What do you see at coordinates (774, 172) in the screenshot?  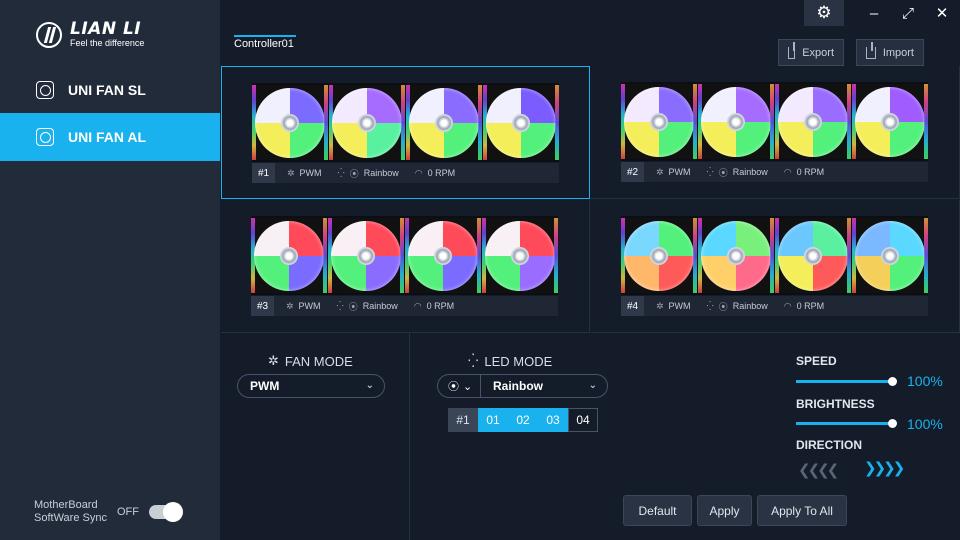 I see `group-status-bar: #2 ✲ PWM ⁛ ⦿ Rainbow ◠ 0 RPM` at bounding box center [774, 172].